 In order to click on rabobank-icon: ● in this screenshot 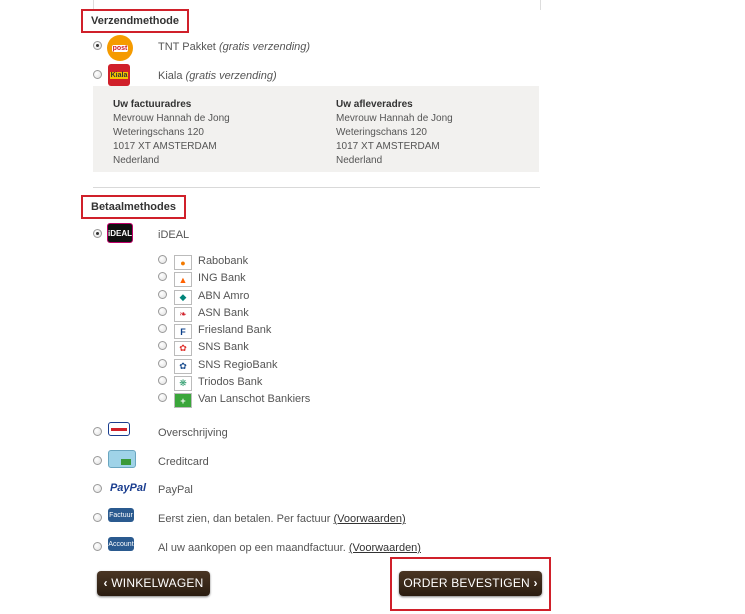, I will do `click(183, 262)`.